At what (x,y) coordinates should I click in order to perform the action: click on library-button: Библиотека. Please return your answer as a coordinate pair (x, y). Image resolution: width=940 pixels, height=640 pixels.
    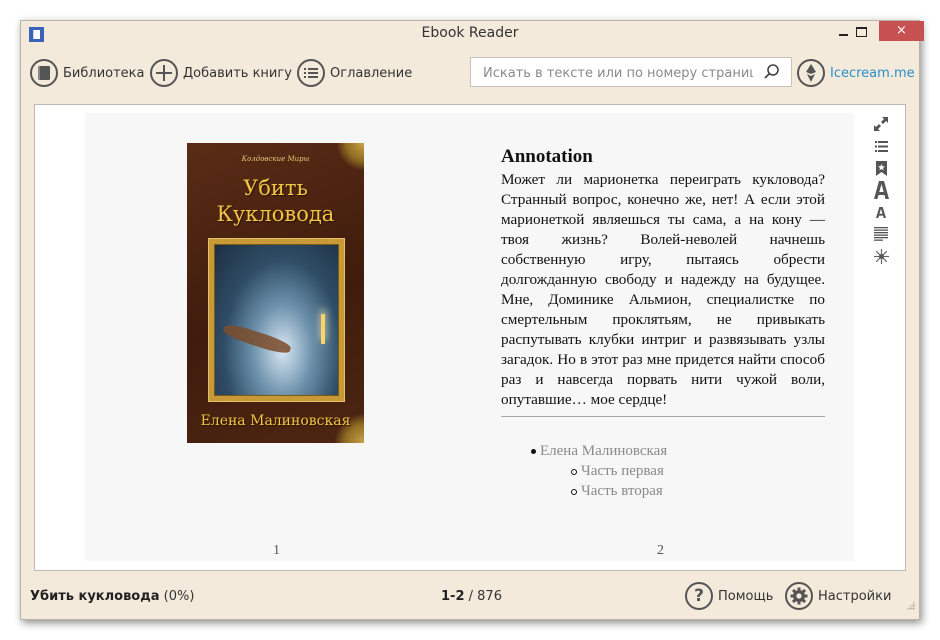
    Looking at the image, I should click on (87, 73).